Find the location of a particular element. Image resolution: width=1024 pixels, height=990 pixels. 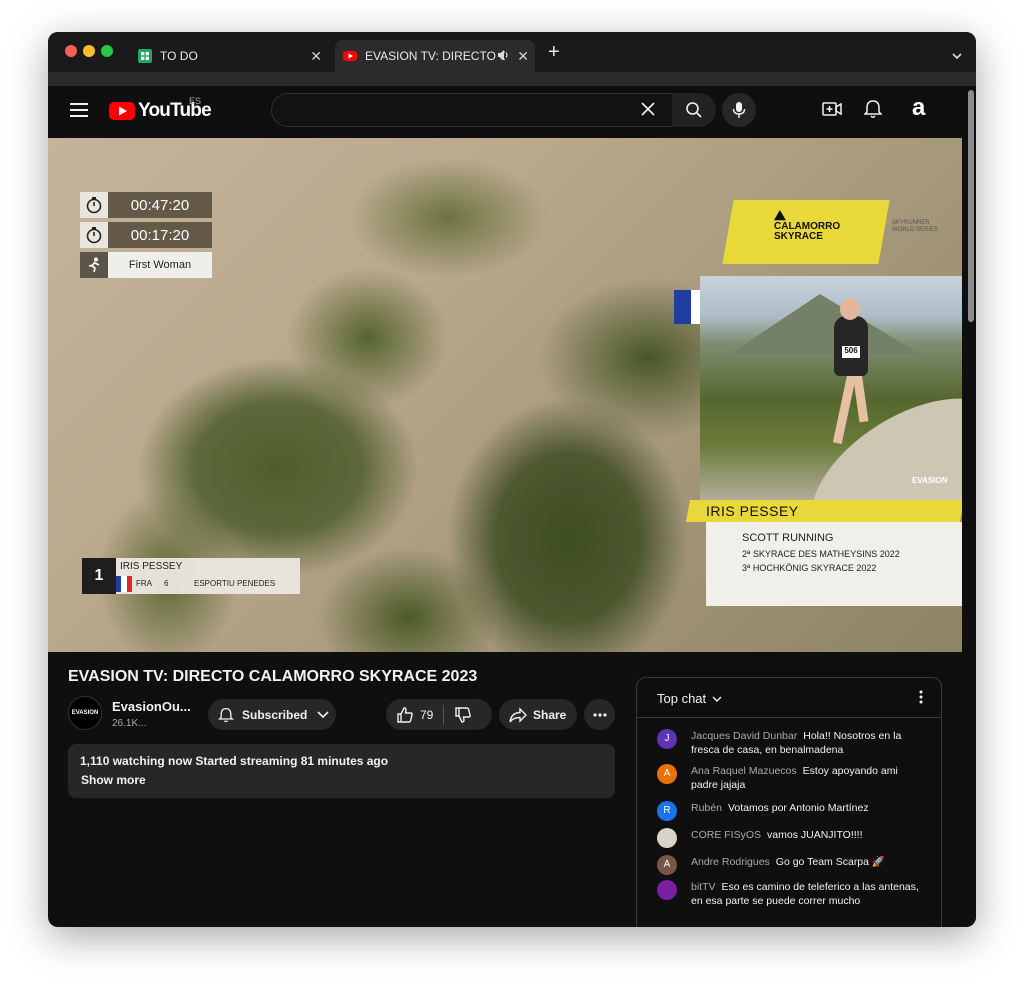

position-lower-third: 1 IRIS PESSEY FRA 6 ESPORTIU PENEDES is located at coordinates (191, 576).